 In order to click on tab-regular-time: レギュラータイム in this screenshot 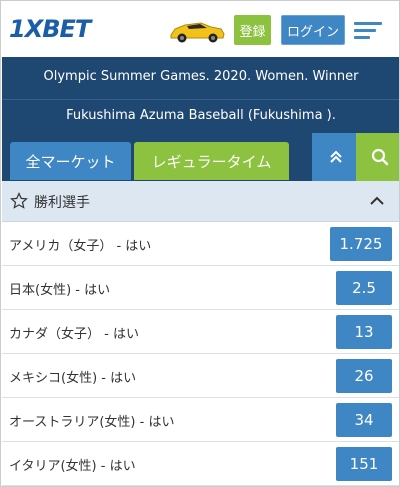, I will do `click(211, 161)`.